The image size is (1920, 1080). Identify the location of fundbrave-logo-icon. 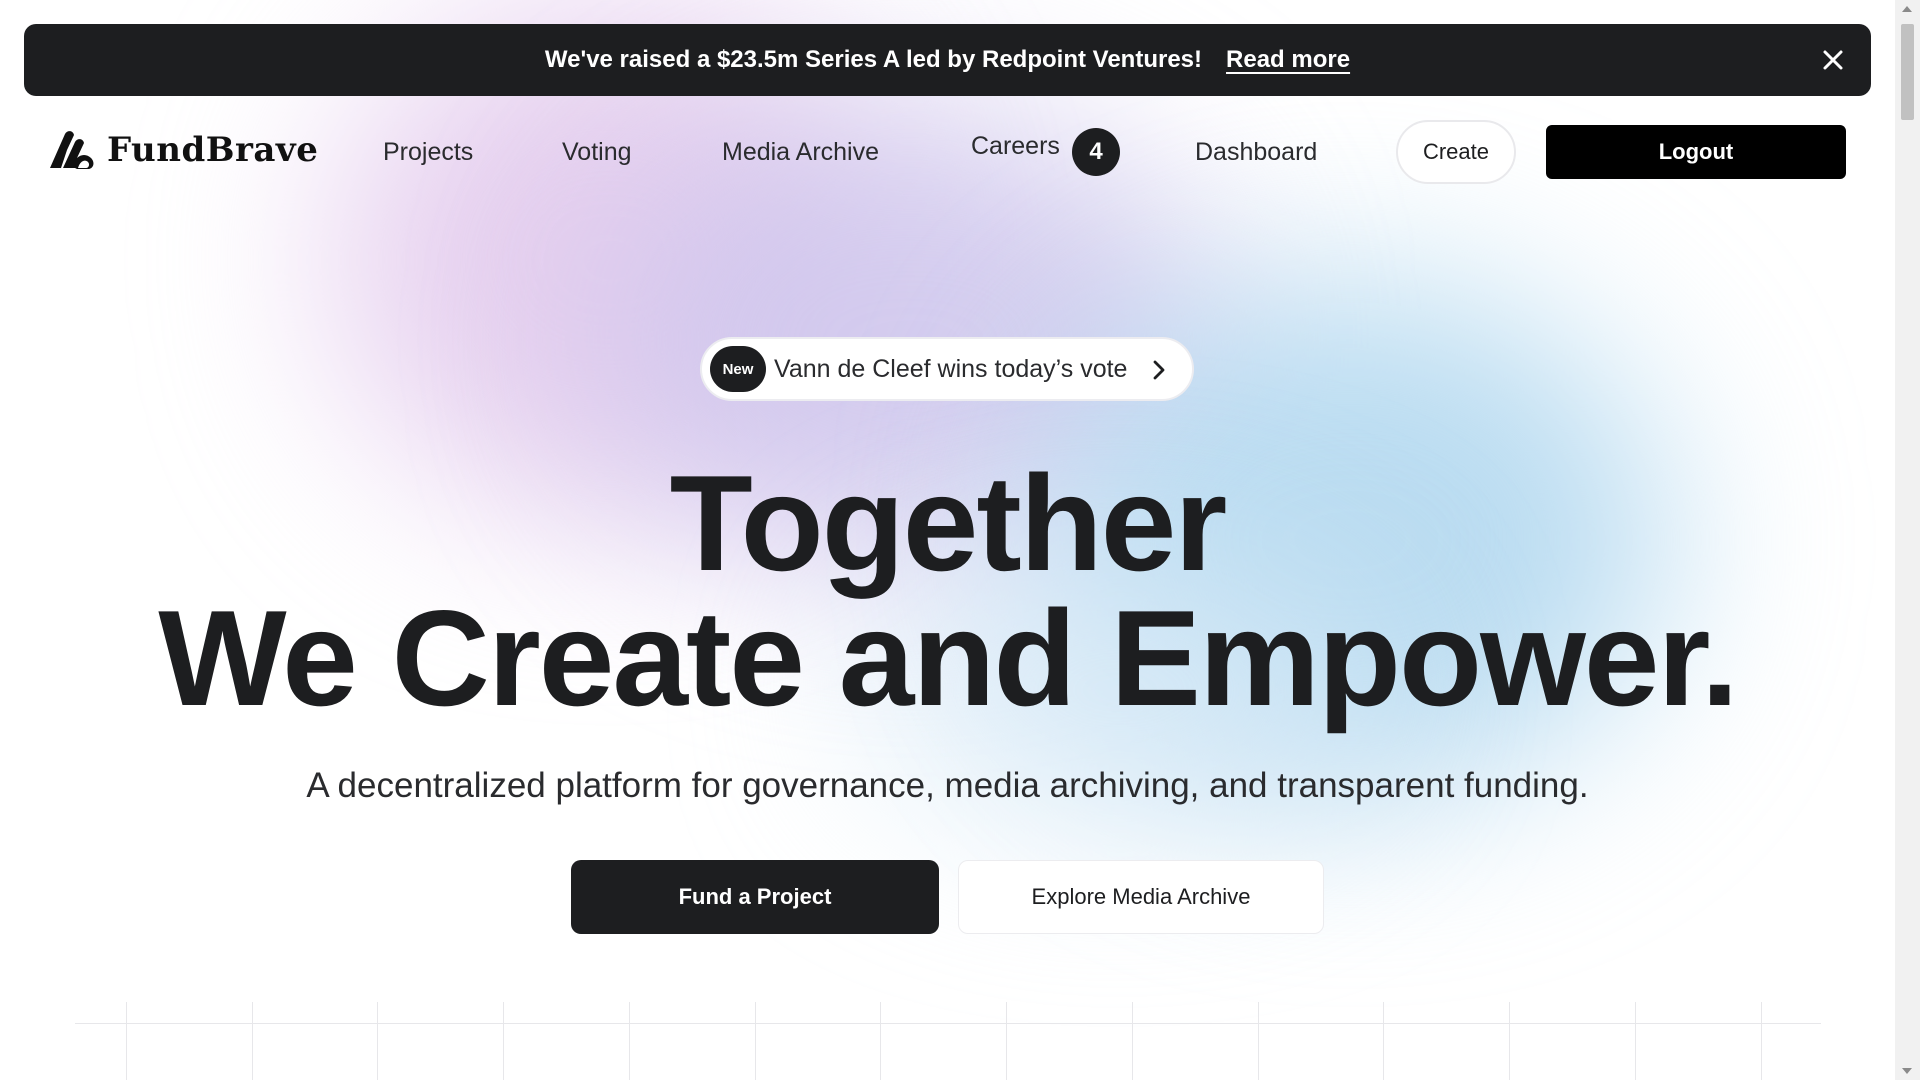
(72, 150).